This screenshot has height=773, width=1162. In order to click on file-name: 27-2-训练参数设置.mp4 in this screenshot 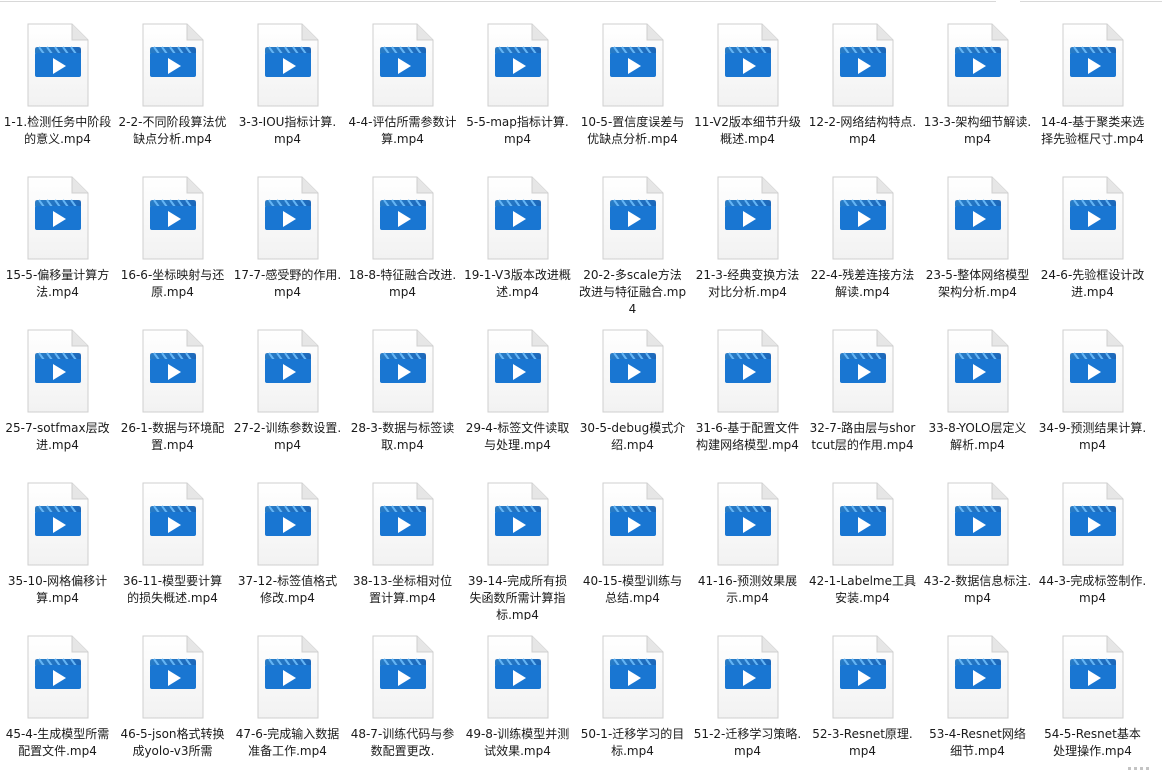, I will do `click(287, 436)`.